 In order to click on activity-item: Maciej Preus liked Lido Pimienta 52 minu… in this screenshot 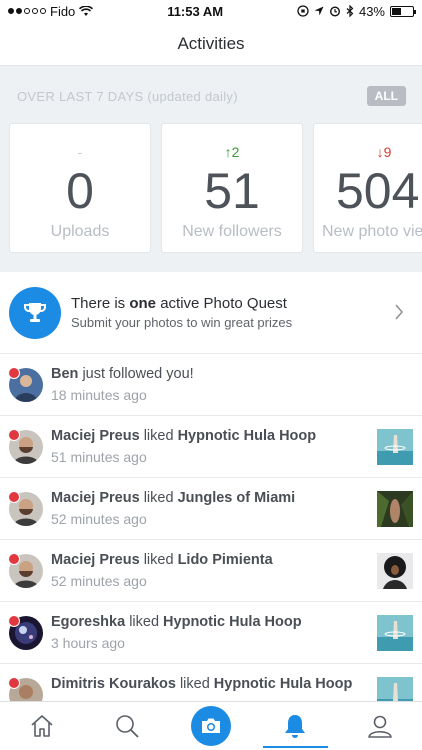, I will do `click(211, 571)`.